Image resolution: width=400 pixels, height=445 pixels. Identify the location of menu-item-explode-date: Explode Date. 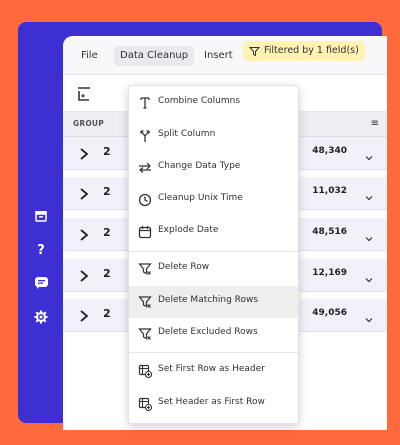
(213, 232).